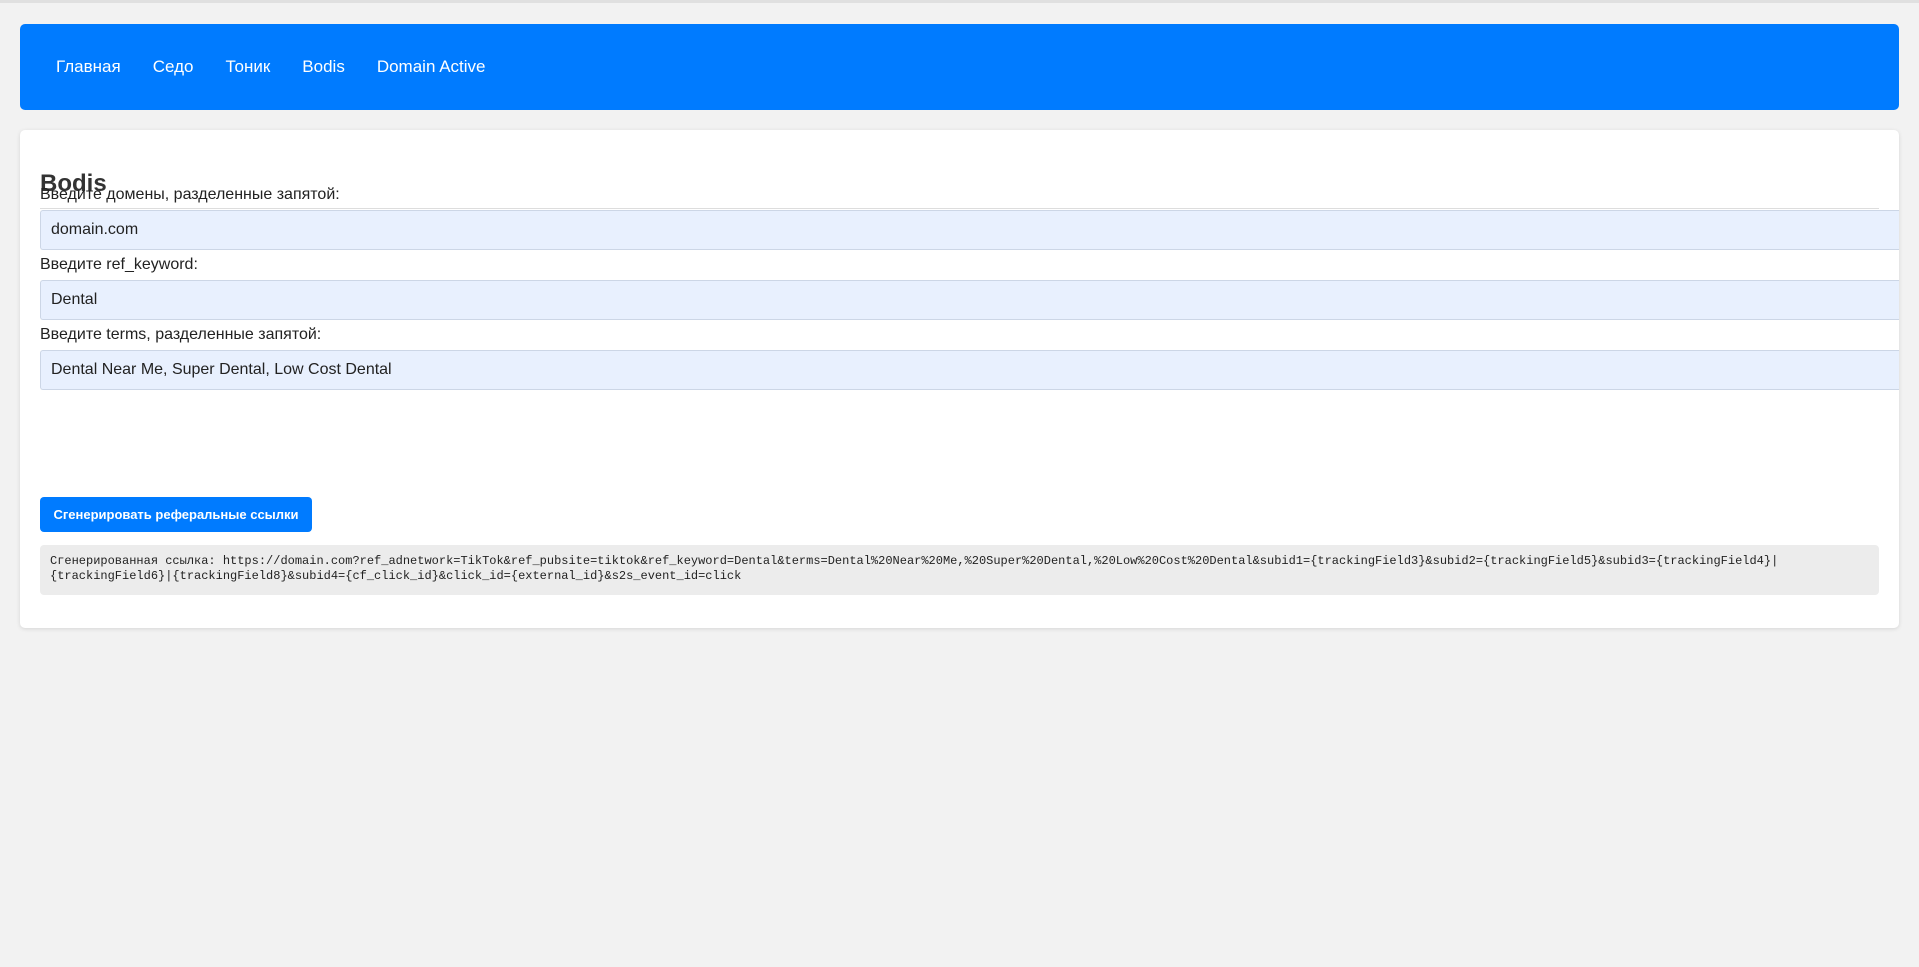 The width and height of the screenshot is (1919, 967). Describe the element at coordinates (969, 300) in the screenshot. I see `ref-keyword-input` at that location.